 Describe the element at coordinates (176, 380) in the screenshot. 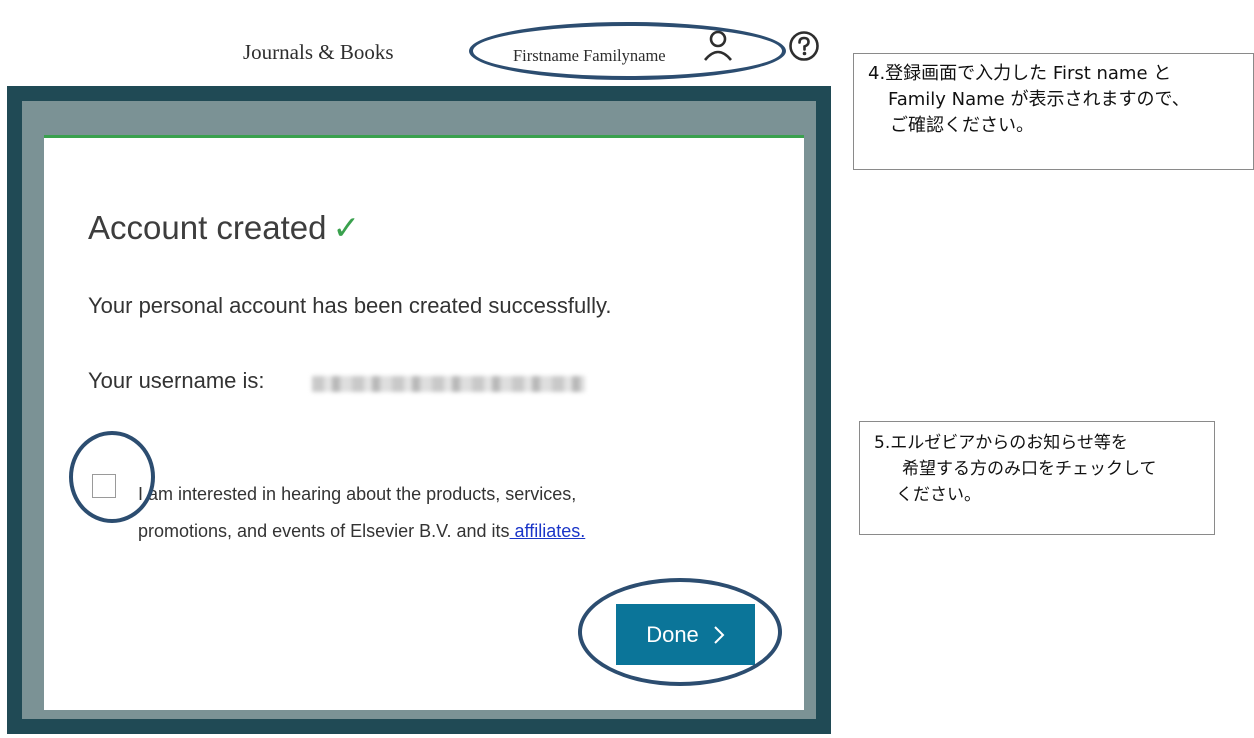

I see `username-label: Your username is:` at that location.